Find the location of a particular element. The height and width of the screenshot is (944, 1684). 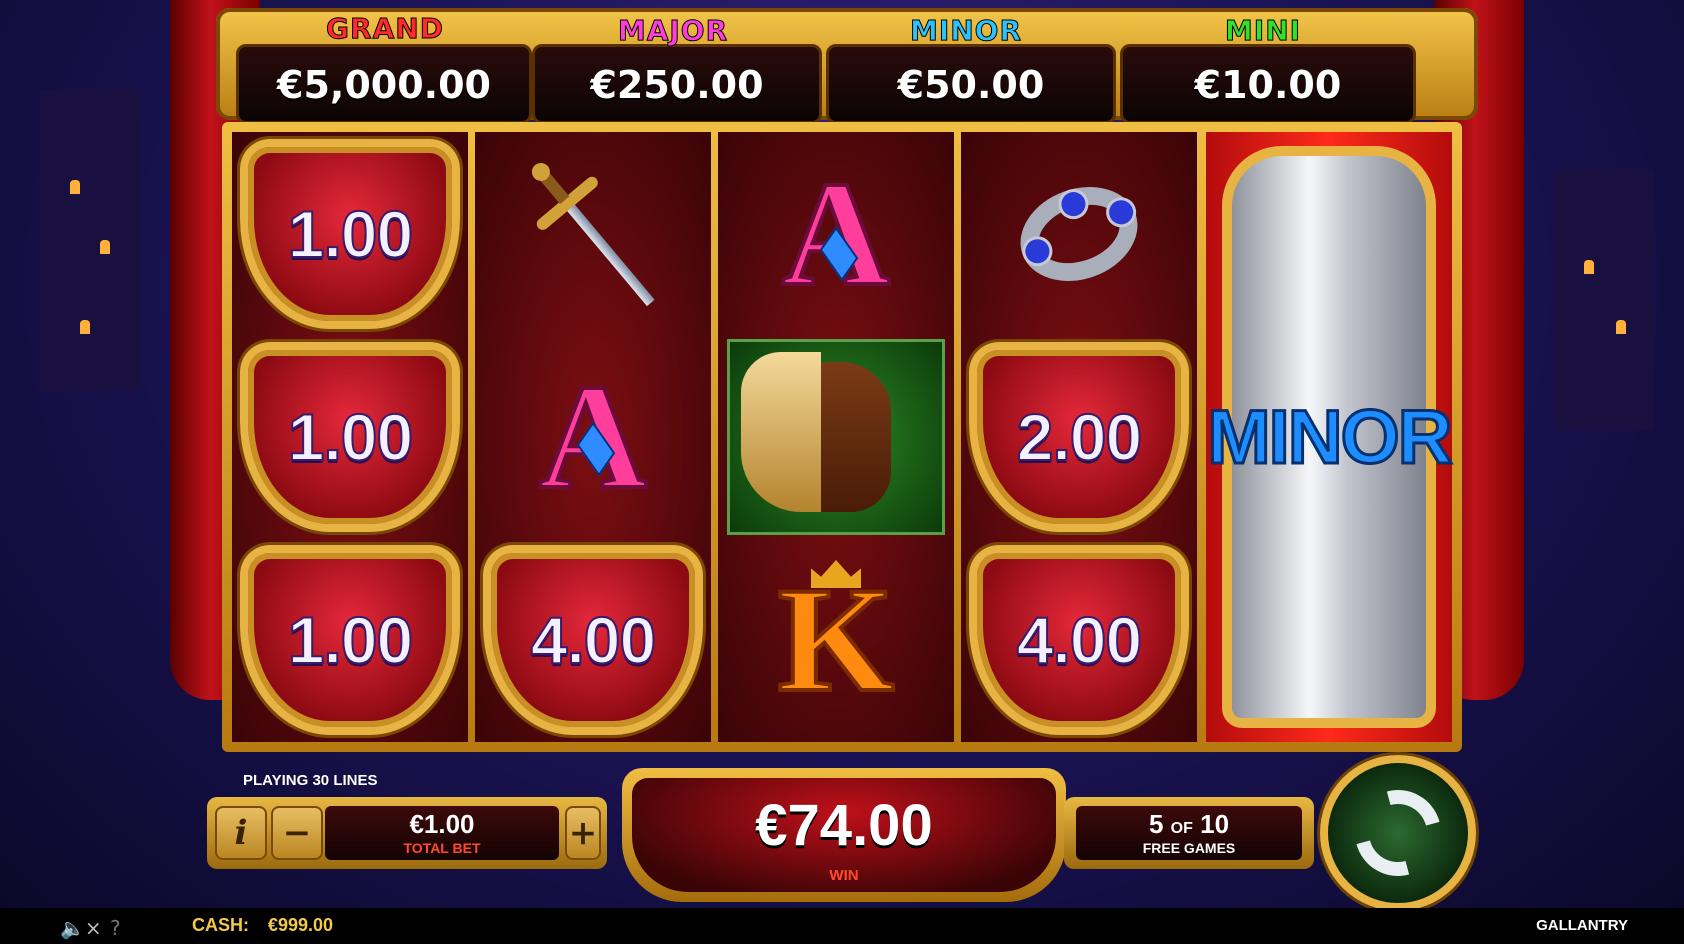

reel-4-cell-2: 2.00 is located at coordinates (1079, 436).